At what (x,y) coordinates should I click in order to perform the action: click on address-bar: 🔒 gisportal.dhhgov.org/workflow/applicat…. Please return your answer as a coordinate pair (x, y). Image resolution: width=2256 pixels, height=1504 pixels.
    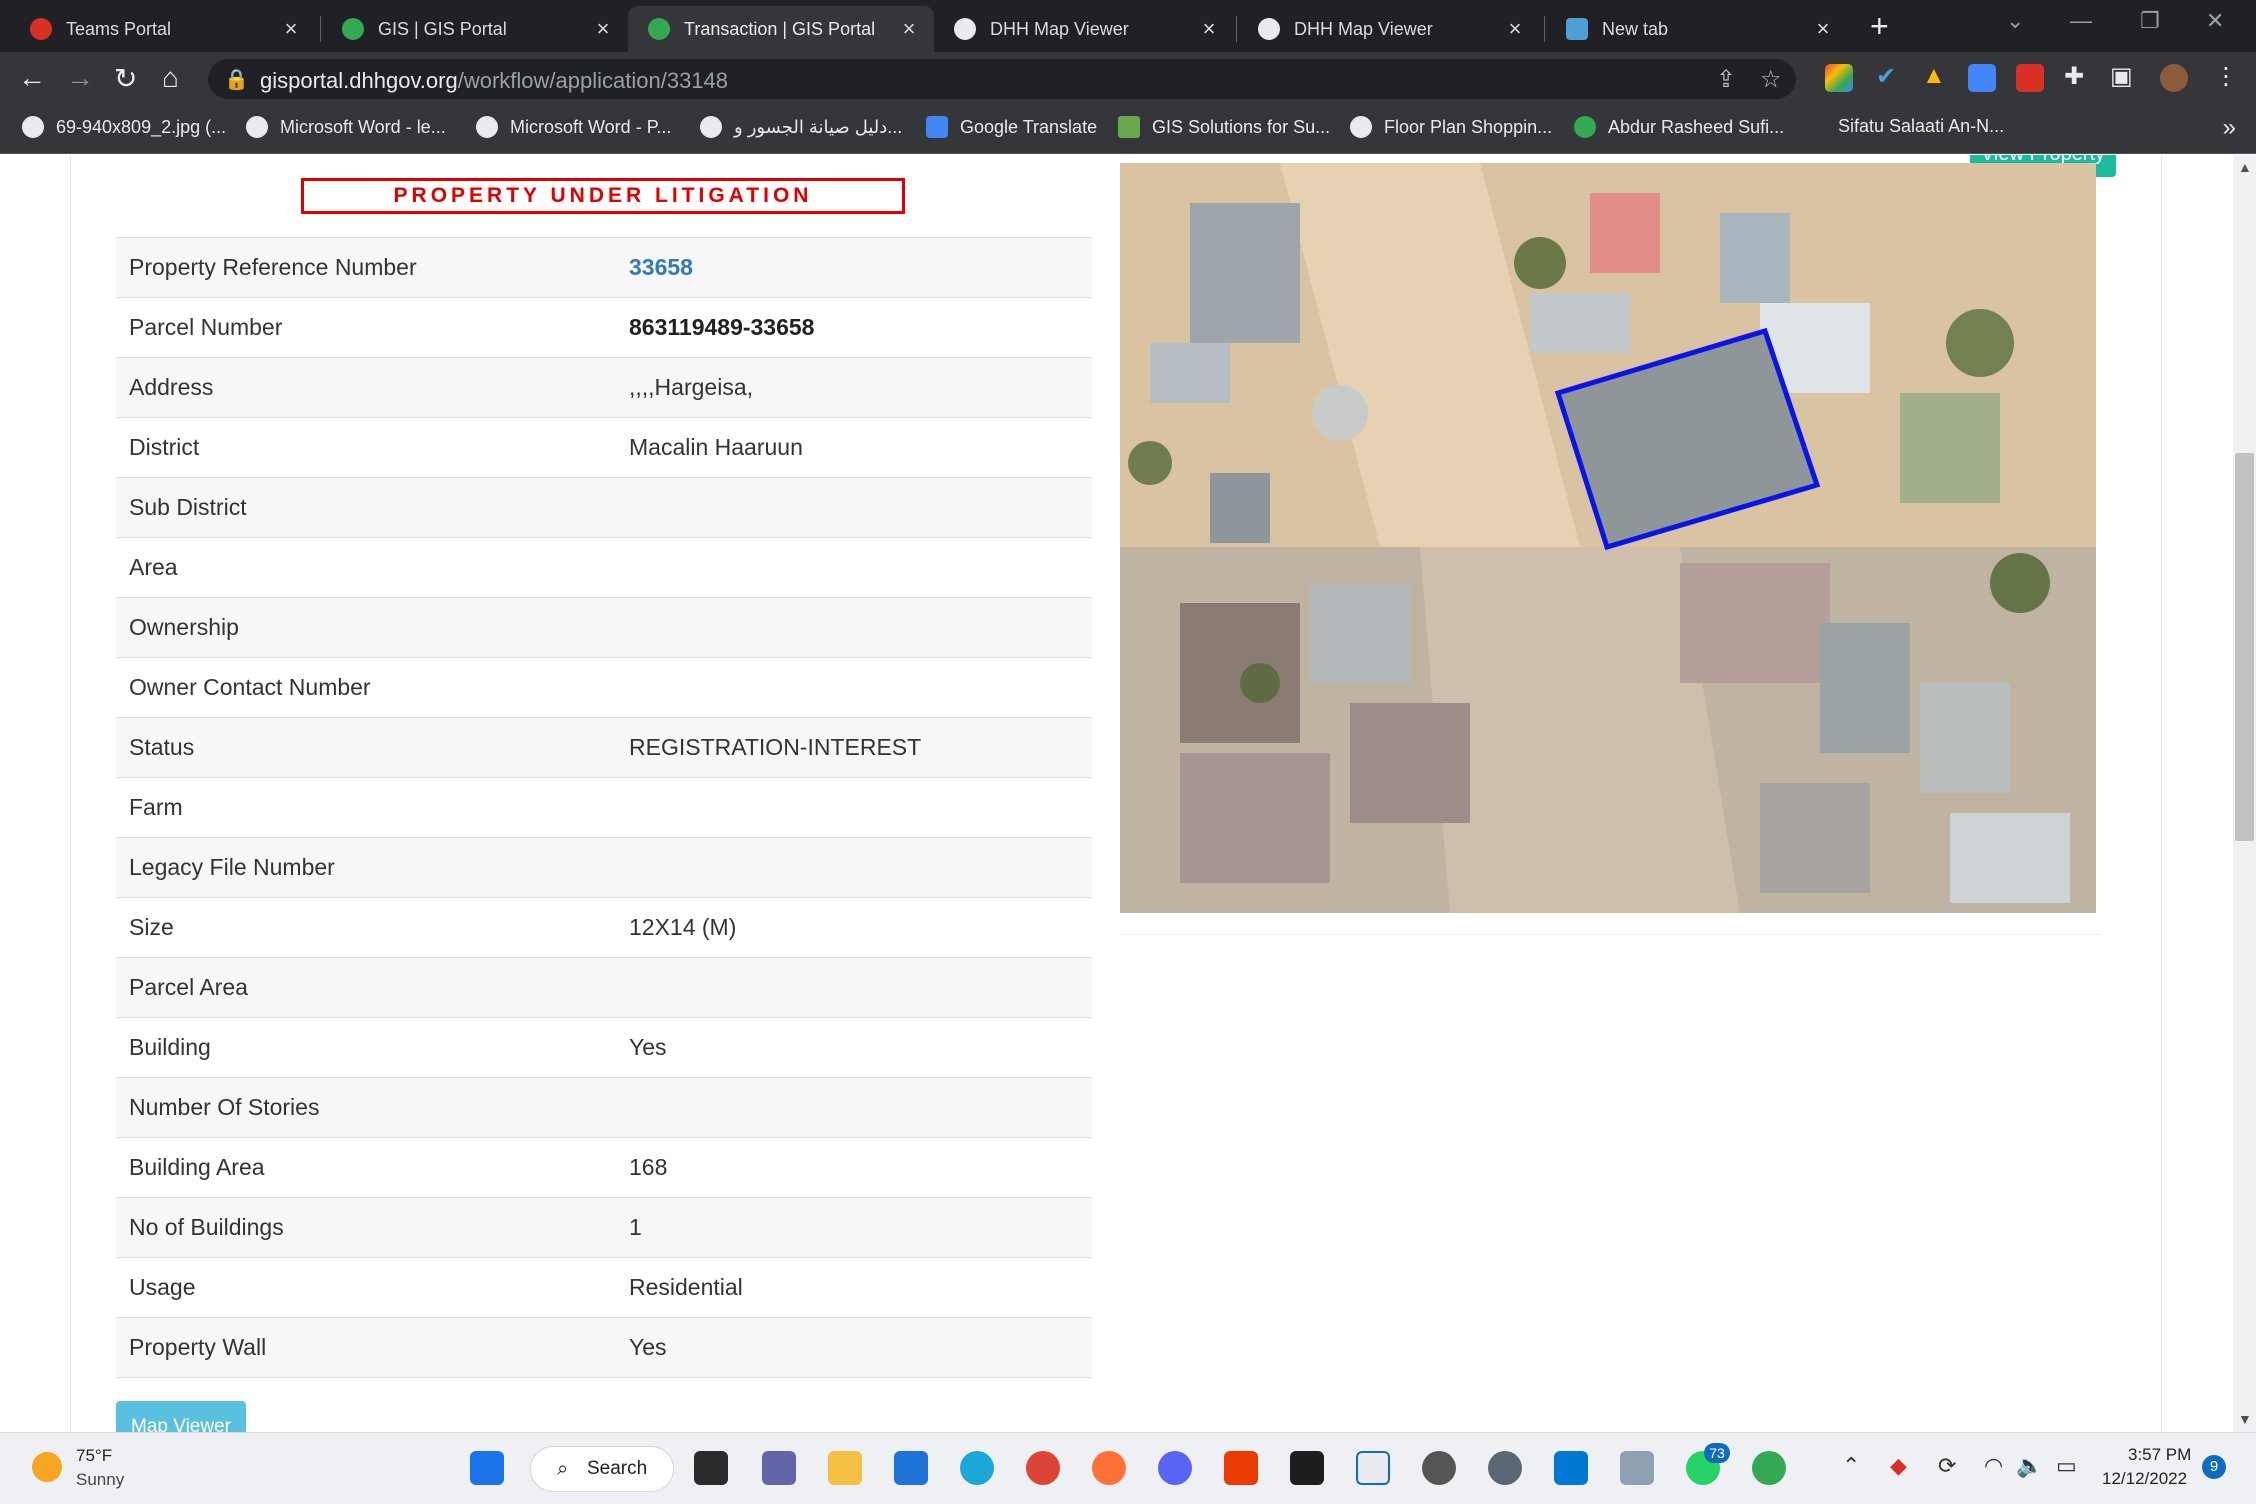
    Looking at the image, I should click on (1002, 79).